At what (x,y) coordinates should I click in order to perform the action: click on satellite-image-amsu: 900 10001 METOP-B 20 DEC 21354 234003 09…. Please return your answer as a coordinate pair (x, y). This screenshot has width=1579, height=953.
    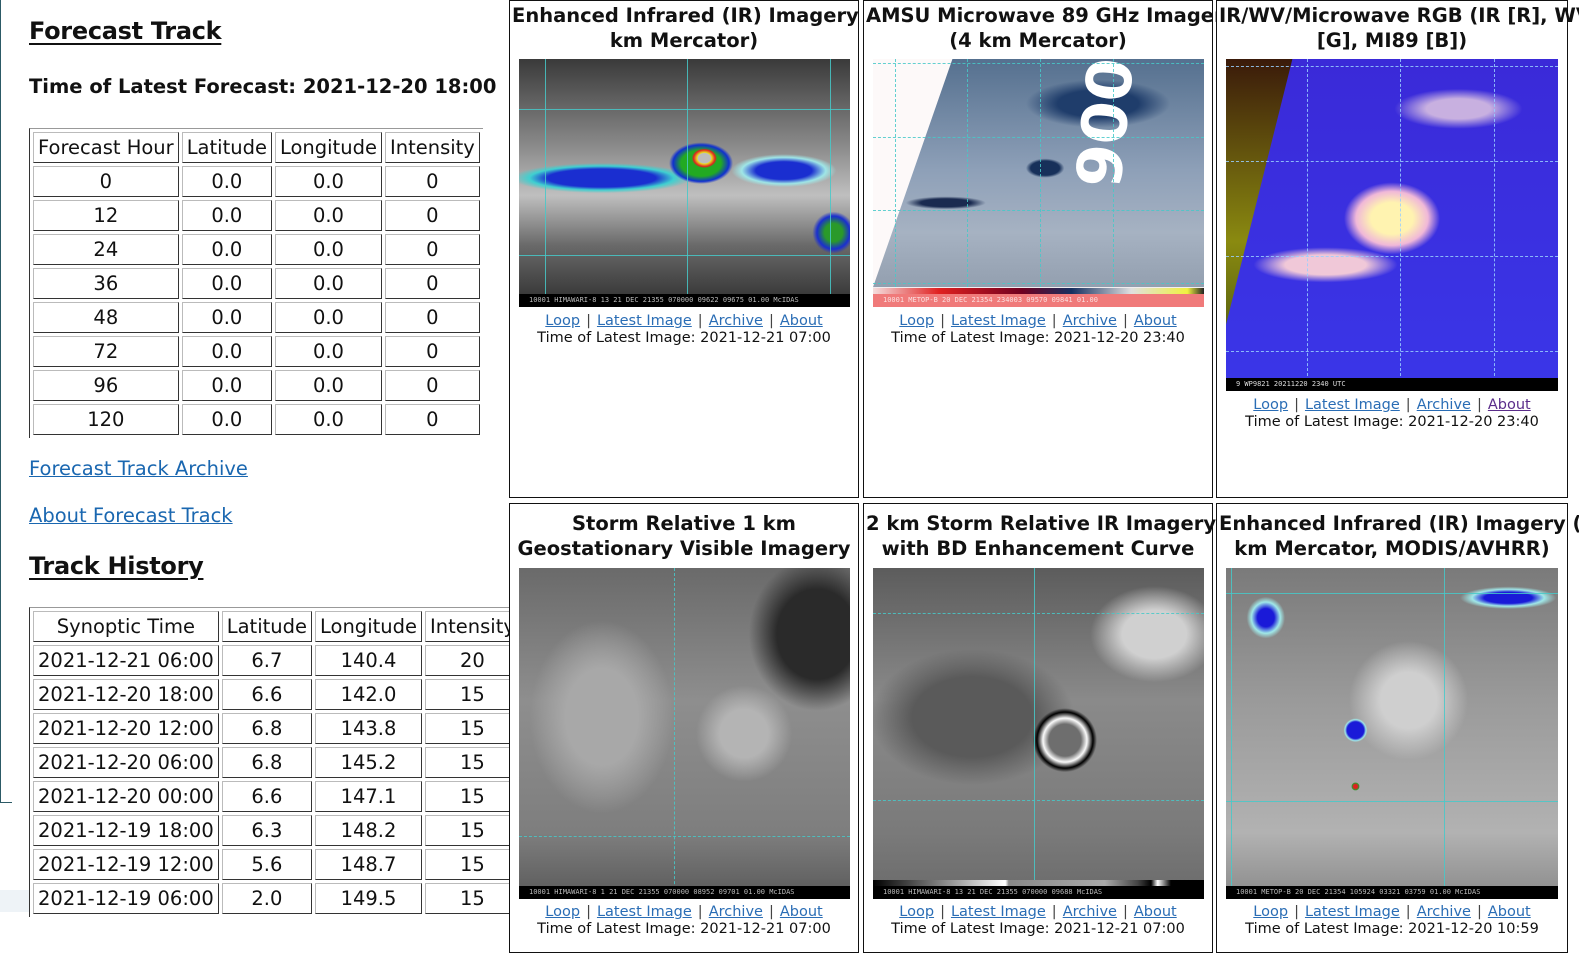
    Looking at the image, I should click on (1038, 183).